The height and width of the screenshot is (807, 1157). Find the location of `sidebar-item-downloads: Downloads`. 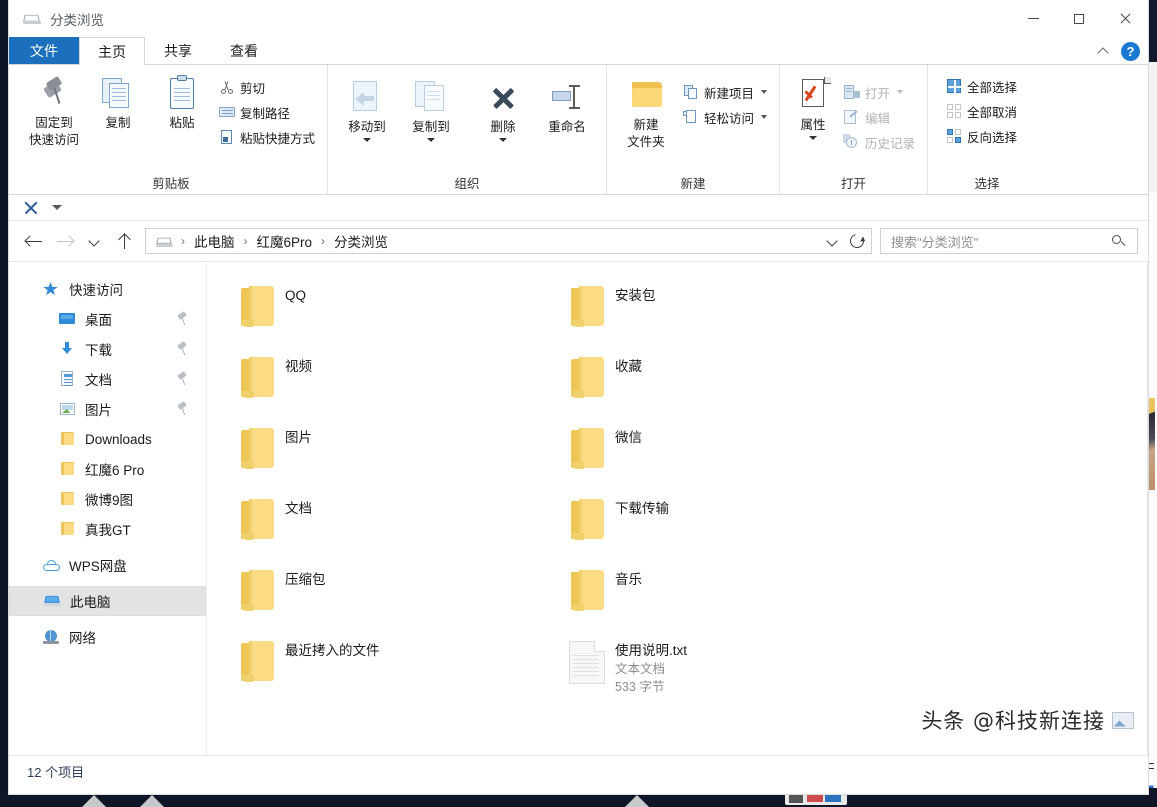

sidebar-item-downloads: Downloads is located at coordinates (107, 439).